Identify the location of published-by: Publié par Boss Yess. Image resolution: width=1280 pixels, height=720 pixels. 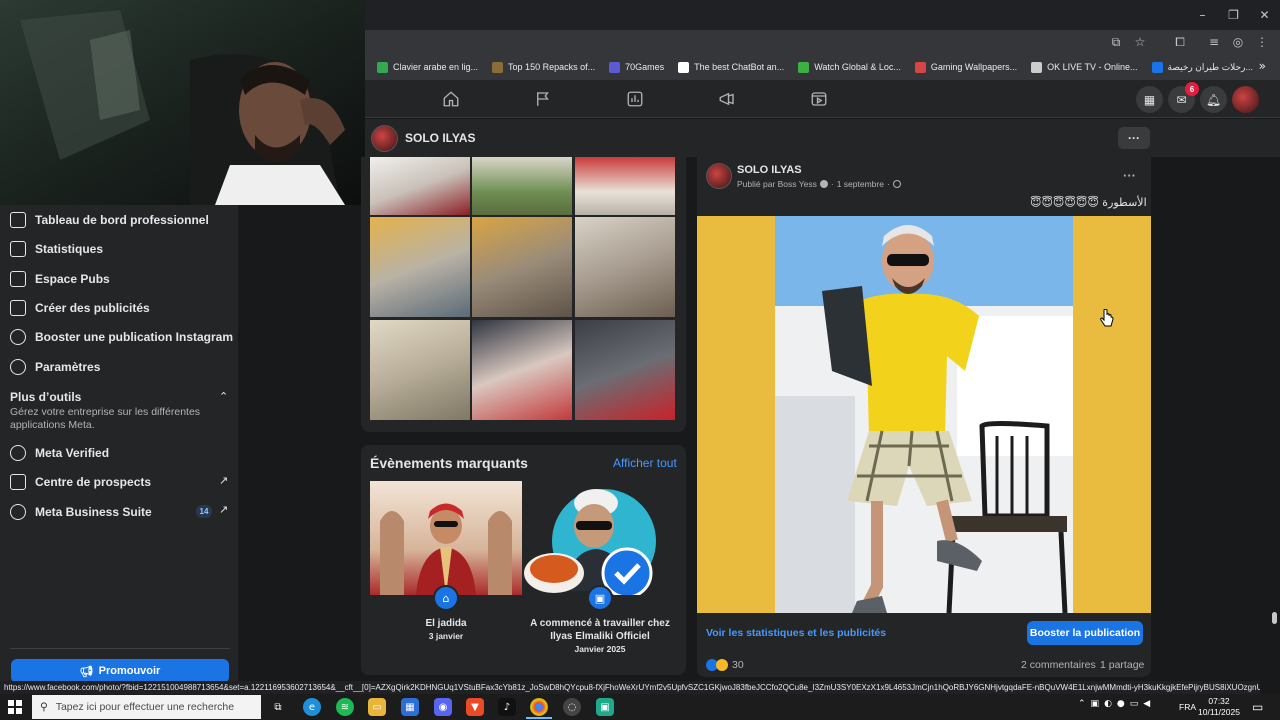
(777, 184).